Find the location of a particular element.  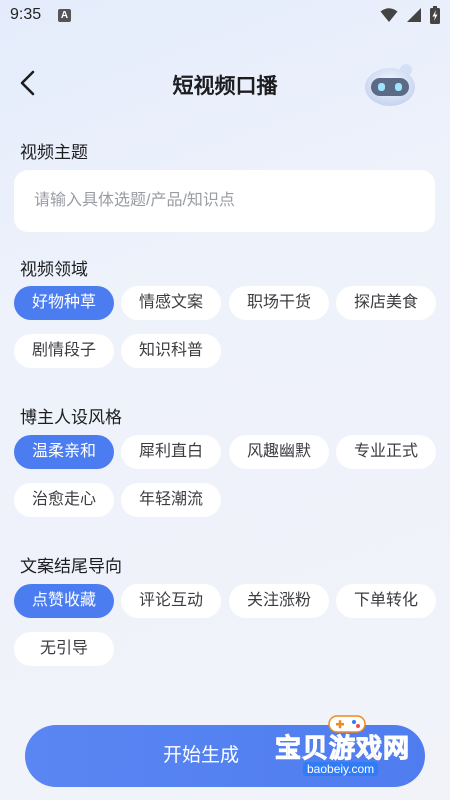

battery-icon is located at coordinates (435, 15).